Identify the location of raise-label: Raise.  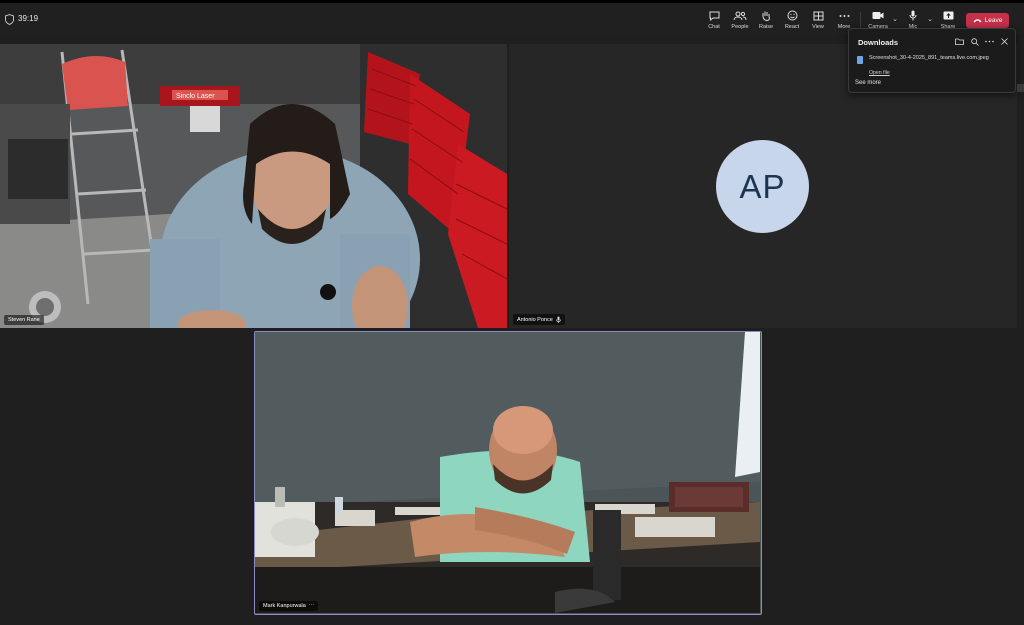
(766, 27).